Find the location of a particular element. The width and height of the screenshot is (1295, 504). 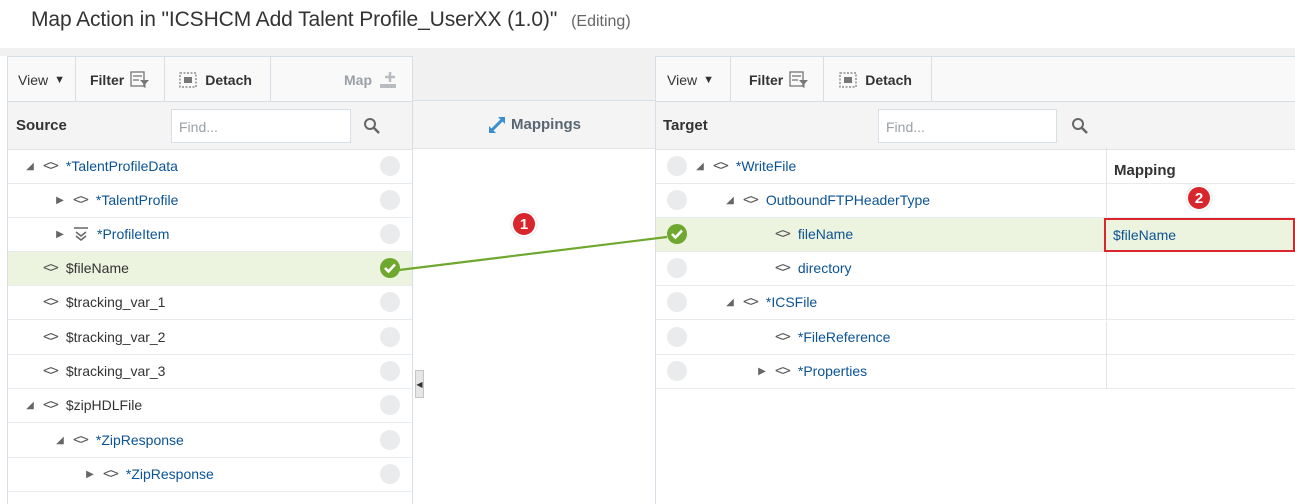

mappings-toolbar-gap is located at coordinates (534, 78).